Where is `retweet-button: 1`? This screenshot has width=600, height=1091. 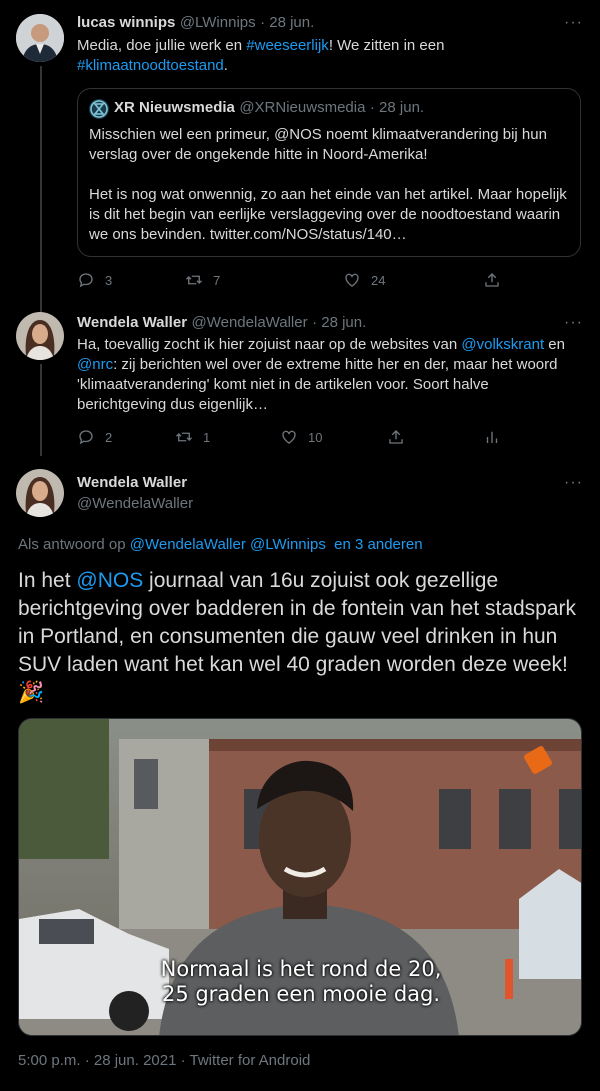
retweet-button: 1 is located at coordinates (192, 437).